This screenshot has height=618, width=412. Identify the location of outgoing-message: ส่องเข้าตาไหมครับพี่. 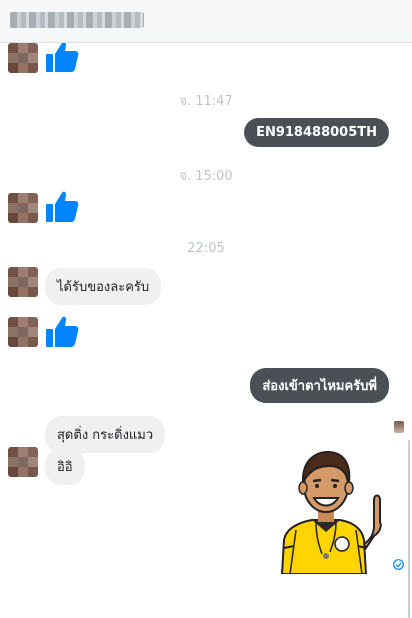
(319, 385).